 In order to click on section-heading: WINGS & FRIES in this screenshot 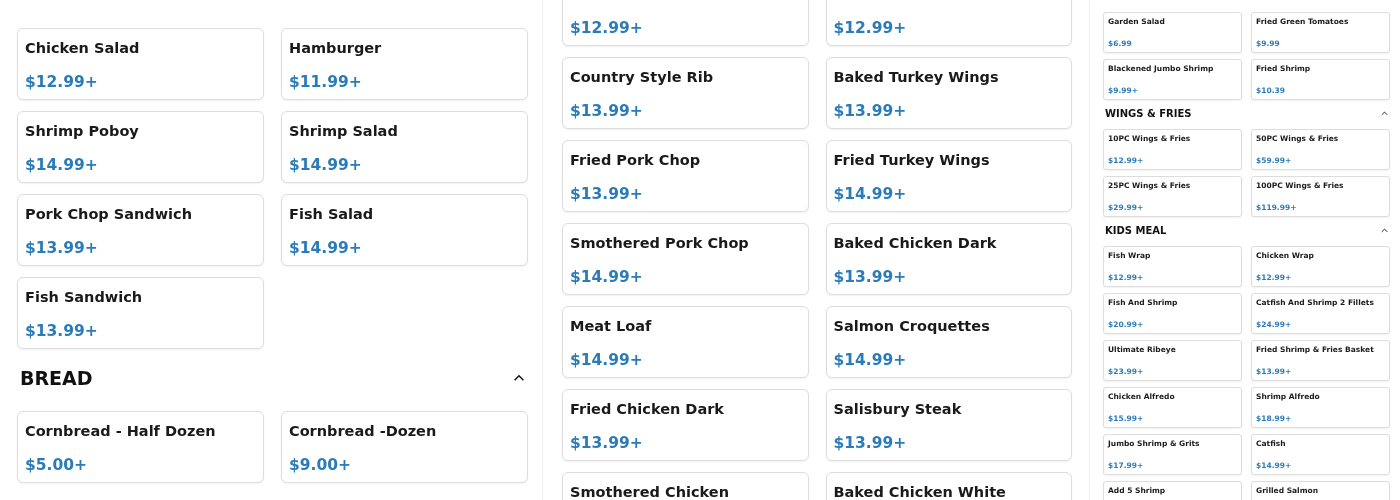, I will do `click(1148, 113)`.